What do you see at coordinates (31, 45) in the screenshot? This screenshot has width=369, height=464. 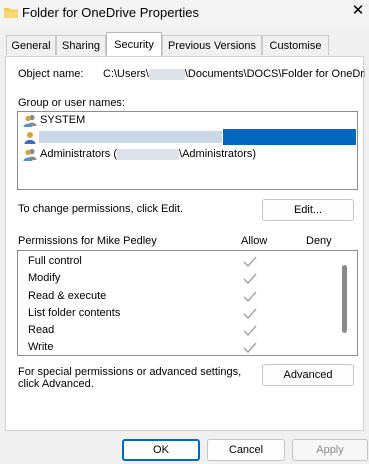 I see `tab-general: General` at bounding box center [31, 45].